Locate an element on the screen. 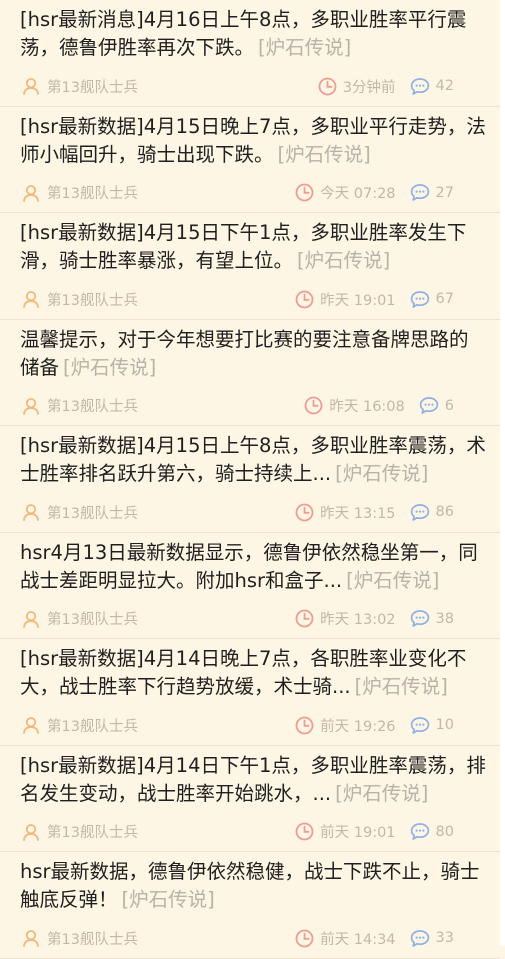  news-meta: 第13舰队士兵 今天 07:28 27 is located at coordinates (238, 193).